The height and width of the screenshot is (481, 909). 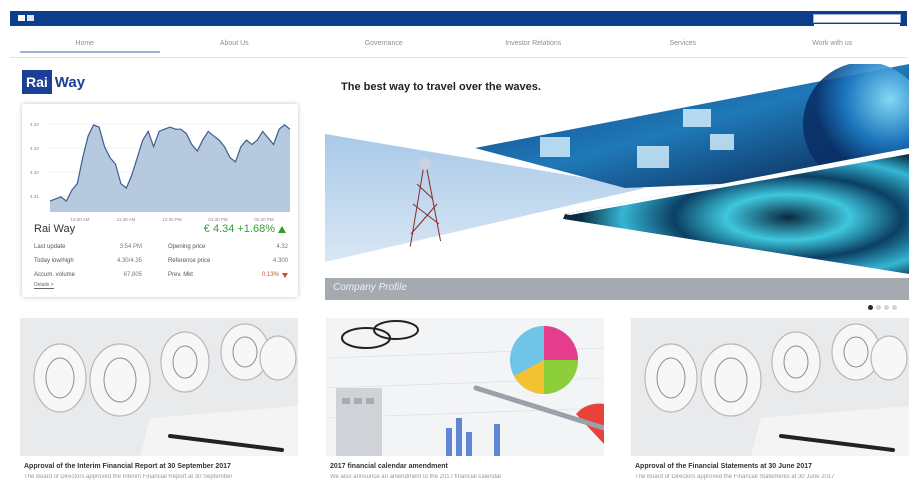 What do you see at coordinates (833, 45) in the screenshot?
I see `nav-item-work-with-us: Work with us` at bounding box center [833, 45].